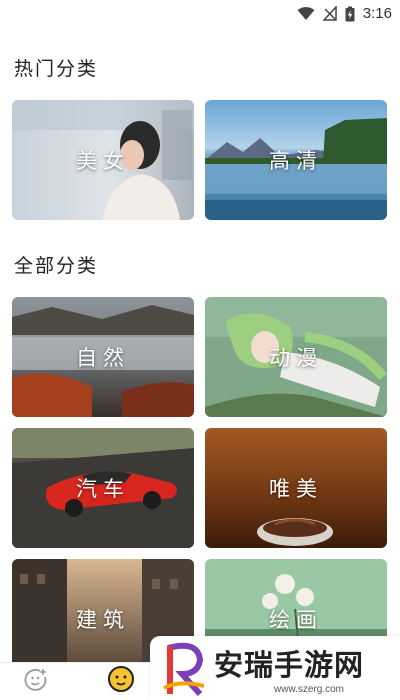  Describe the element at coordinates (306, 13) in the screenshot. I see `wifi-icon` at that location.